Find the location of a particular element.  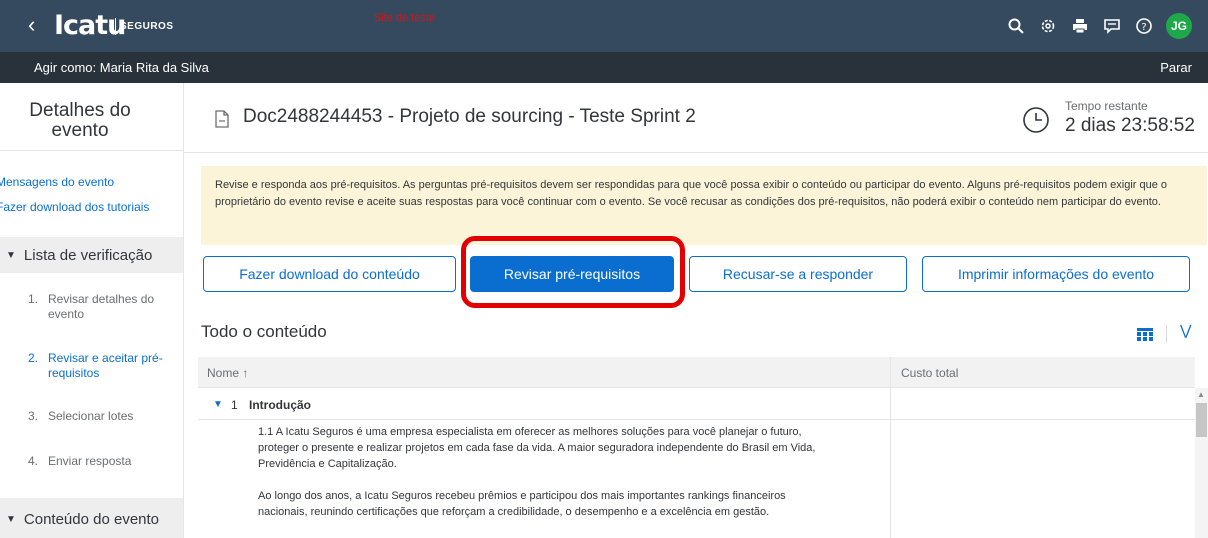

help-icon: ? is located at coordinates (1144, 26).